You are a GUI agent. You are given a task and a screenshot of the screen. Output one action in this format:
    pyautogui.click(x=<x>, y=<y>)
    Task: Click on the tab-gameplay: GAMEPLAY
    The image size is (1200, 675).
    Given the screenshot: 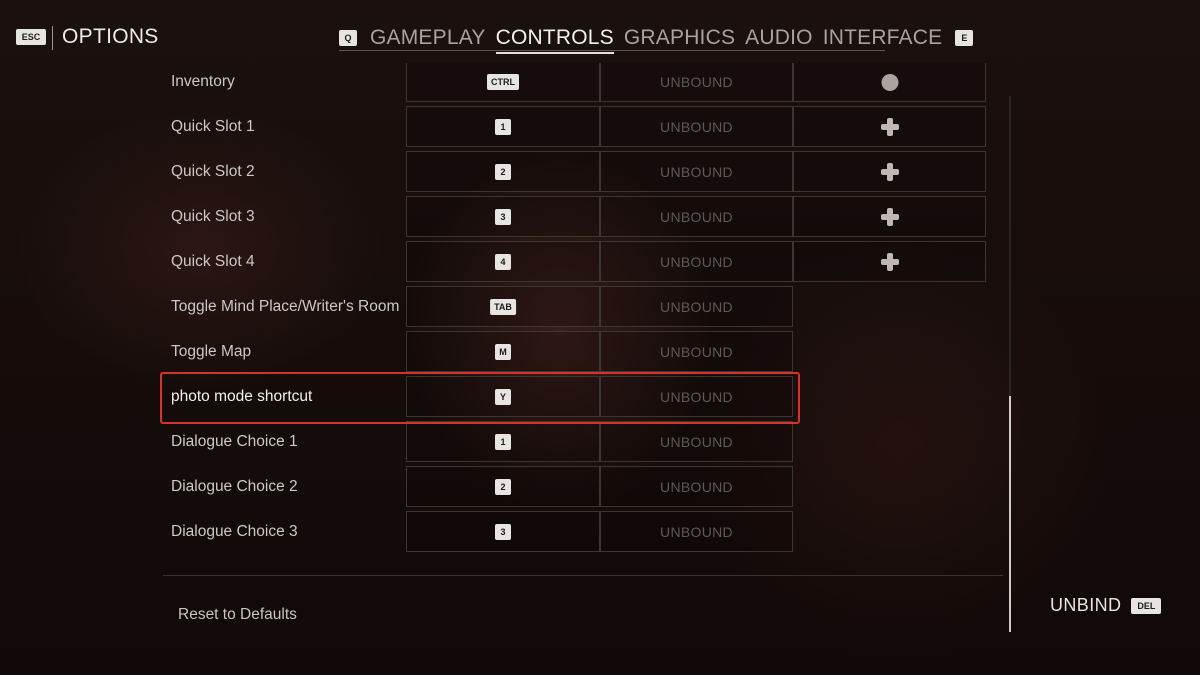 What is the action you would take?
    pyautogui.click(x=428, y=38)
    